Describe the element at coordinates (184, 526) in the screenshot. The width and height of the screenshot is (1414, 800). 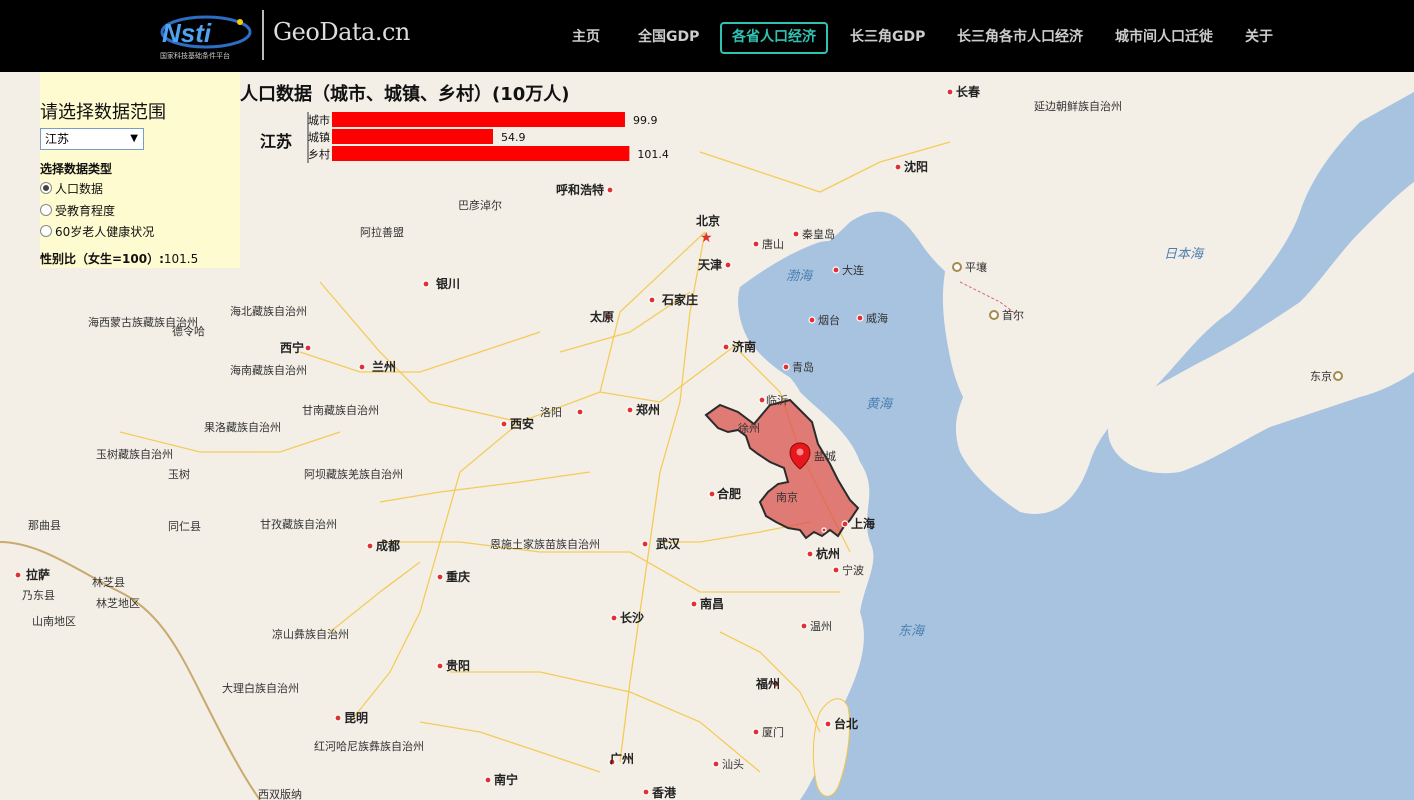
I see `svg-text: 同仁县` at that location.